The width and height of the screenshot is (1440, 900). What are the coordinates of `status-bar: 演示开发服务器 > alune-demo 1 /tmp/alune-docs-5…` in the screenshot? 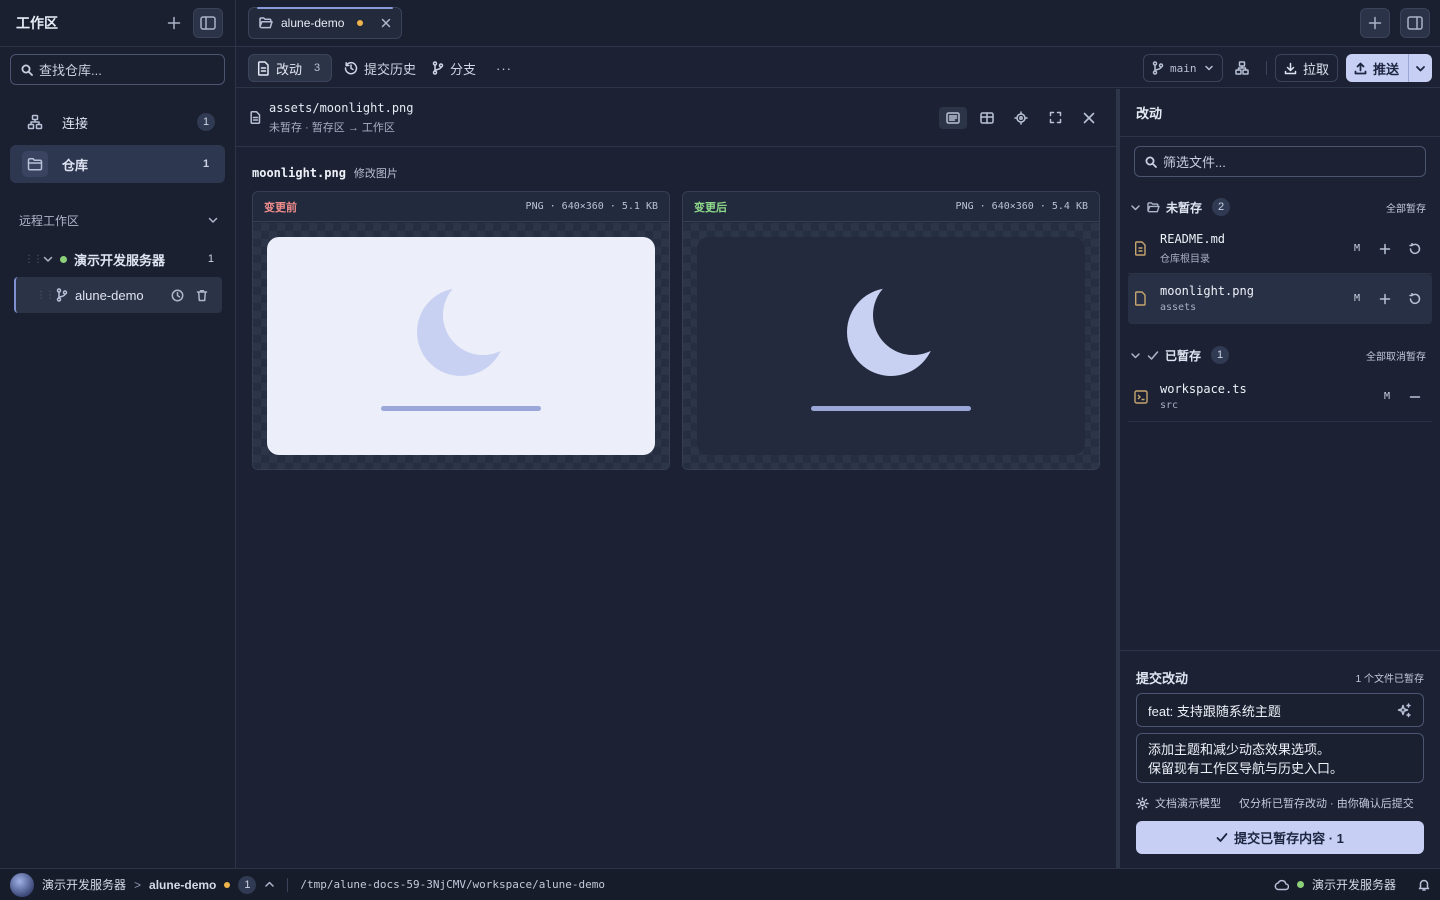 It's located at (720, 884).